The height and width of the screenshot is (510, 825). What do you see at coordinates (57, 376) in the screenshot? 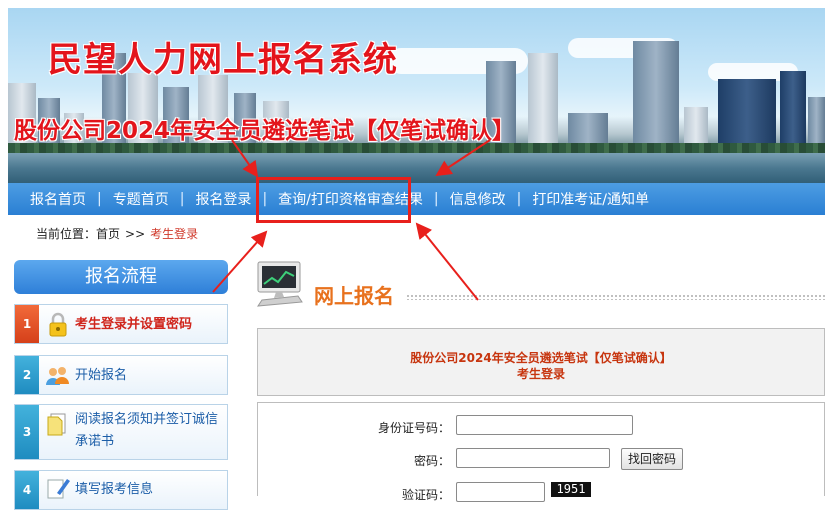
I see `users-icon` at bounding box center [57, 376].